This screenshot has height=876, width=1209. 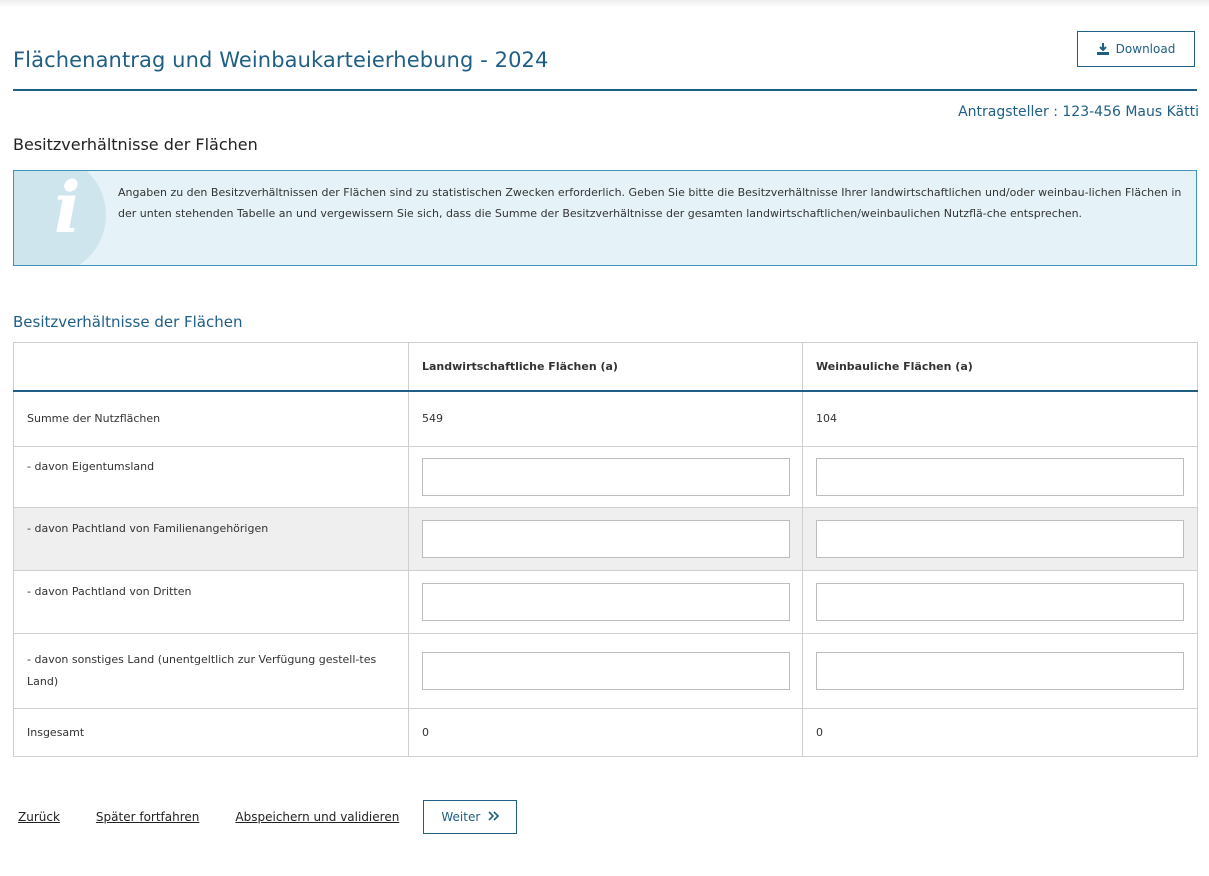 What do you see at coordinates (211, 601) in the screenshot?
I see `row-label: - davon Pachtland von Dritten` at bounding box center [211, 601].